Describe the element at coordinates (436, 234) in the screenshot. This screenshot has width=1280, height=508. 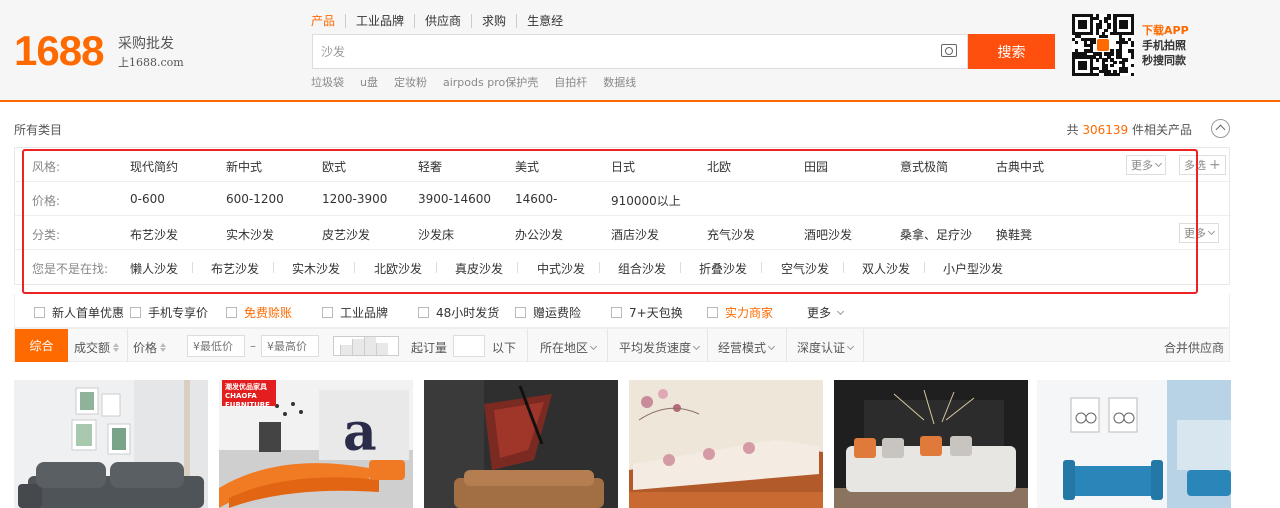
I see `filter-option: 沙发床` at that location.